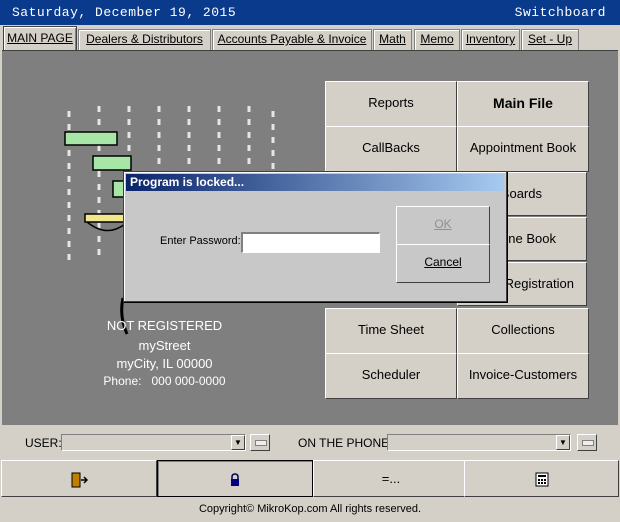 The width and height of the screenshot is (620, 522). Describe the element at coordinates (437, 39) in the screenshot. I see `tab-memo: Memo` at that location.